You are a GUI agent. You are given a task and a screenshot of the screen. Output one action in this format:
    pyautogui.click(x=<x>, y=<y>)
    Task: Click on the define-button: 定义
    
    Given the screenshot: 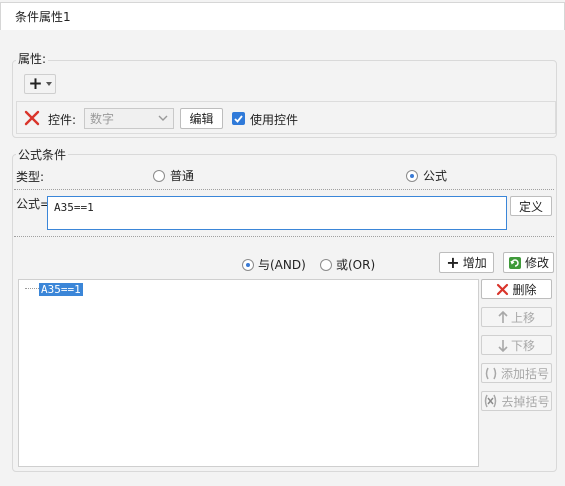 What is the action you would take?
    pyautogui.click(x=531, y=206)
    